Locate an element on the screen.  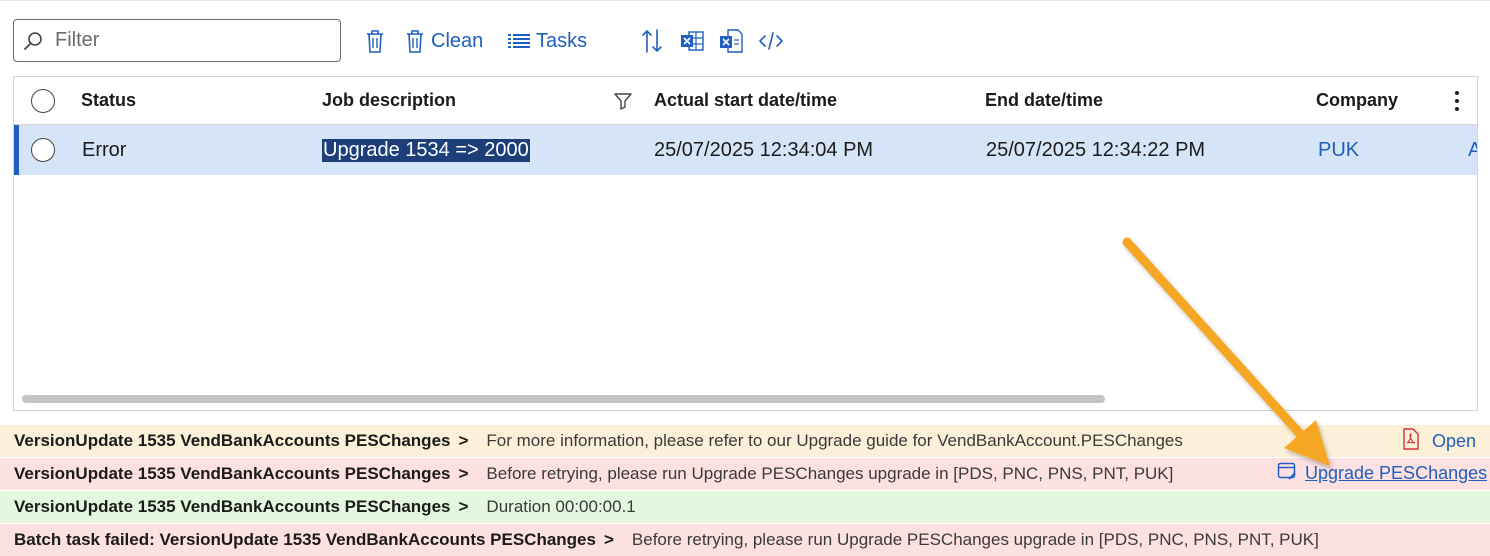
list-icon is located at coordinates (519, 41).